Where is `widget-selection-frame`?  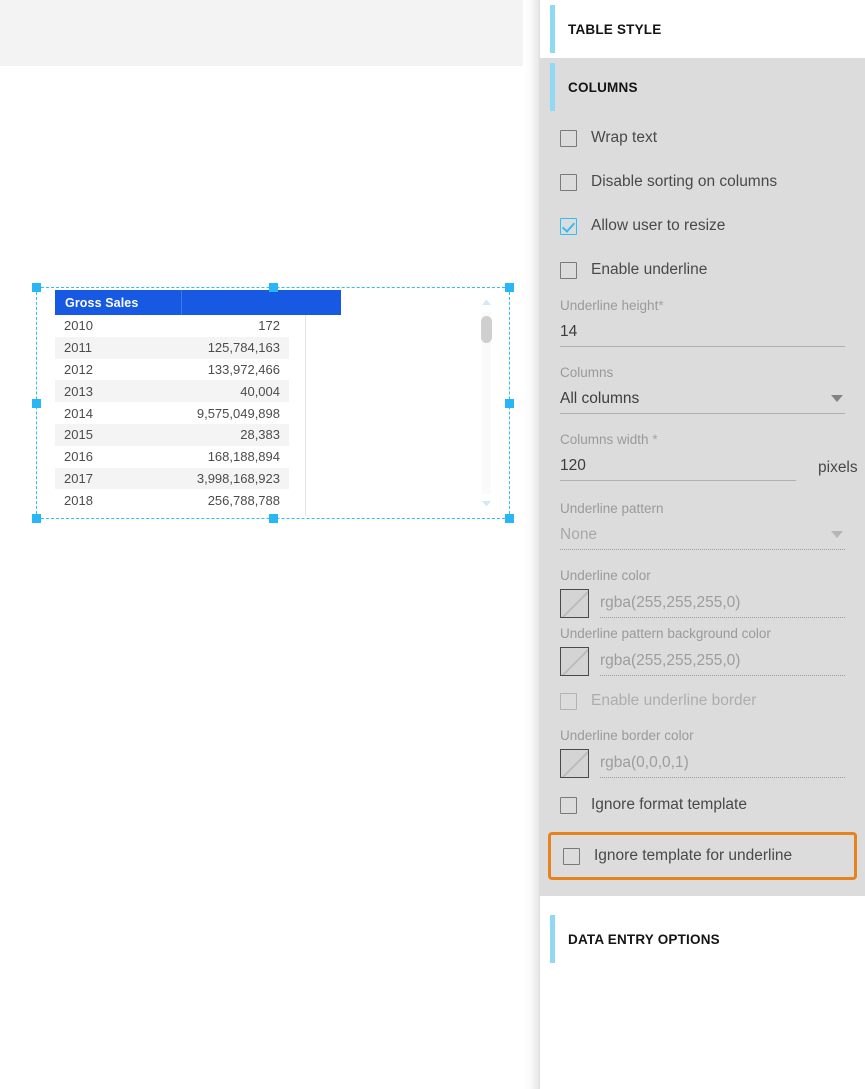 widget-selection-frame is located at coordinates (273, 403).